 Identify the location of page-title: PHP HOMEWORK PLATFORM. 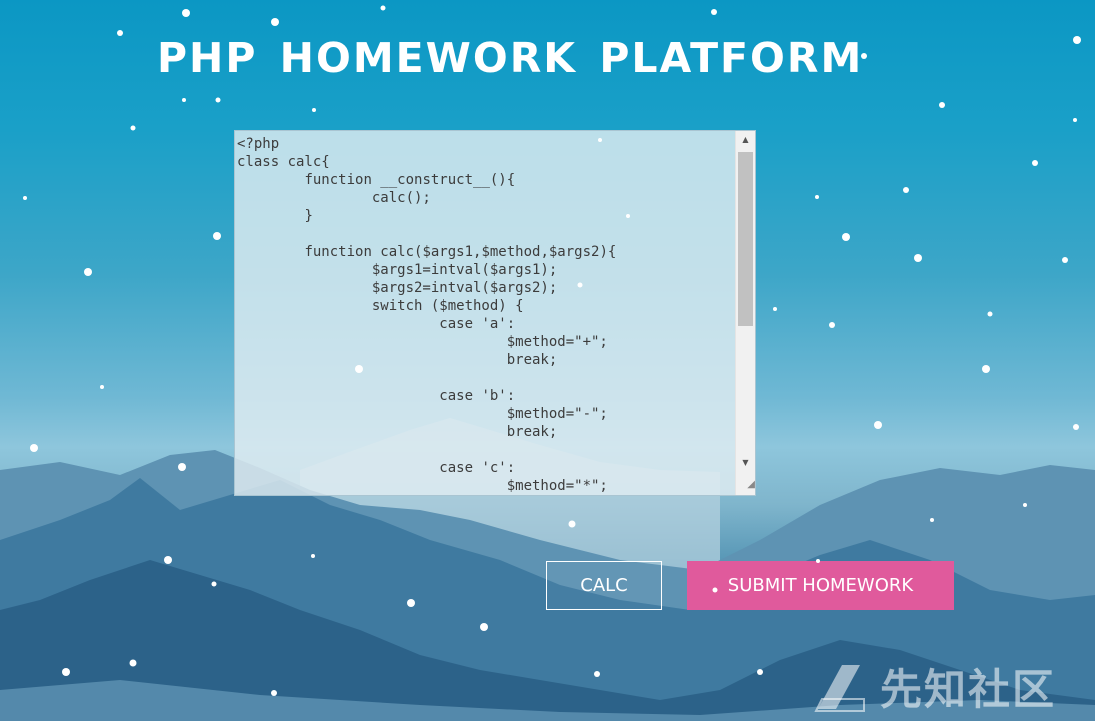
(510, 58).